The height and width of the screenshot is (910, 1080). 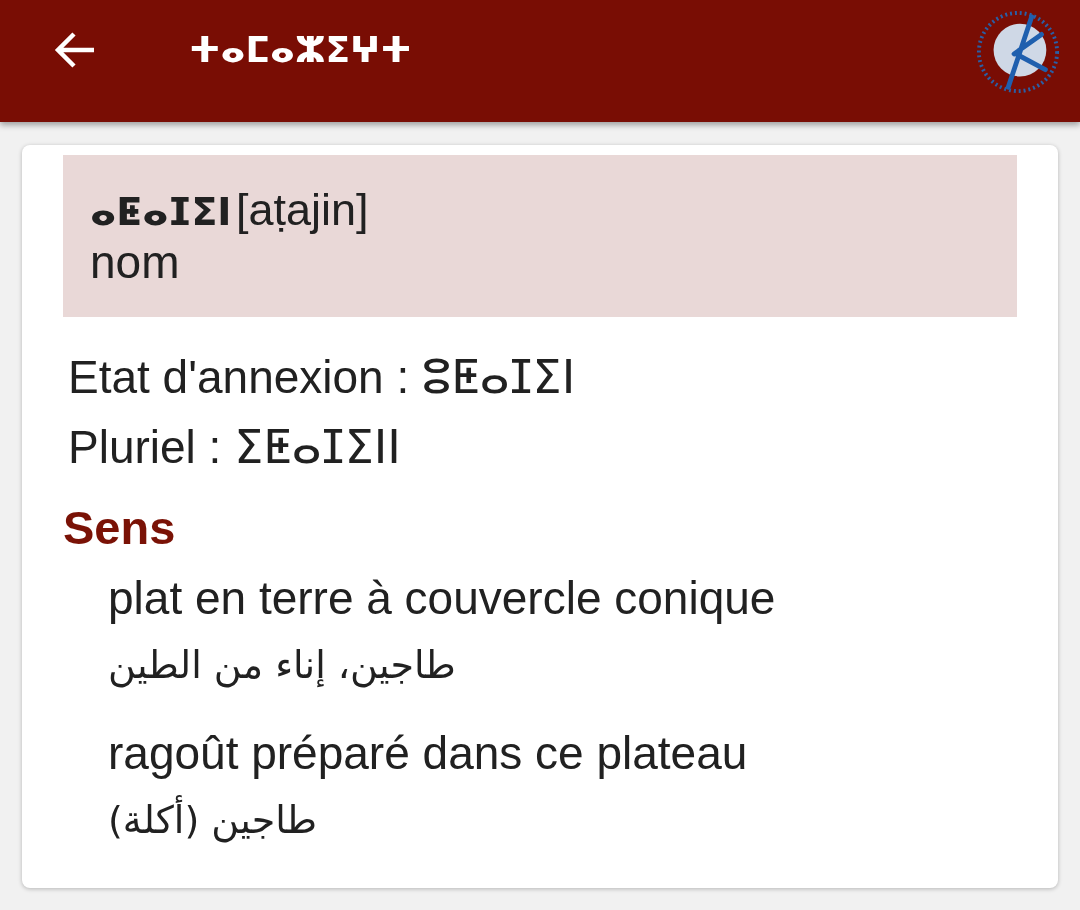 What do you see at coordinates (302, 209) in the screenshot?
I see `transcription: [aṭajin]` at bounding box center [302, 209].